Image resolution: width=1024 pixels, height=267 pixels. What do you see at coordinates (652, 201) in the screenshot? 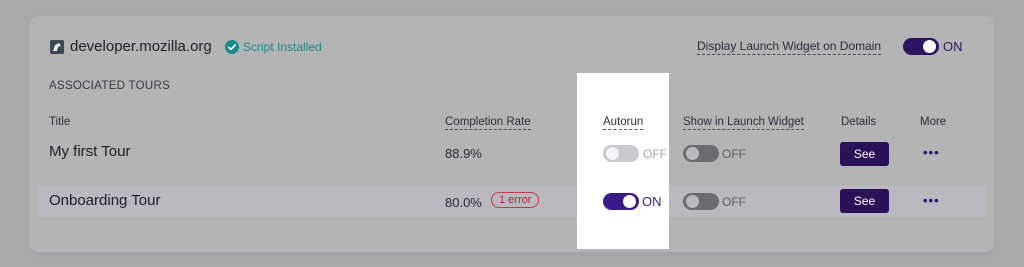
I see `autorun-state: ON` at bounding box center [652, 201].